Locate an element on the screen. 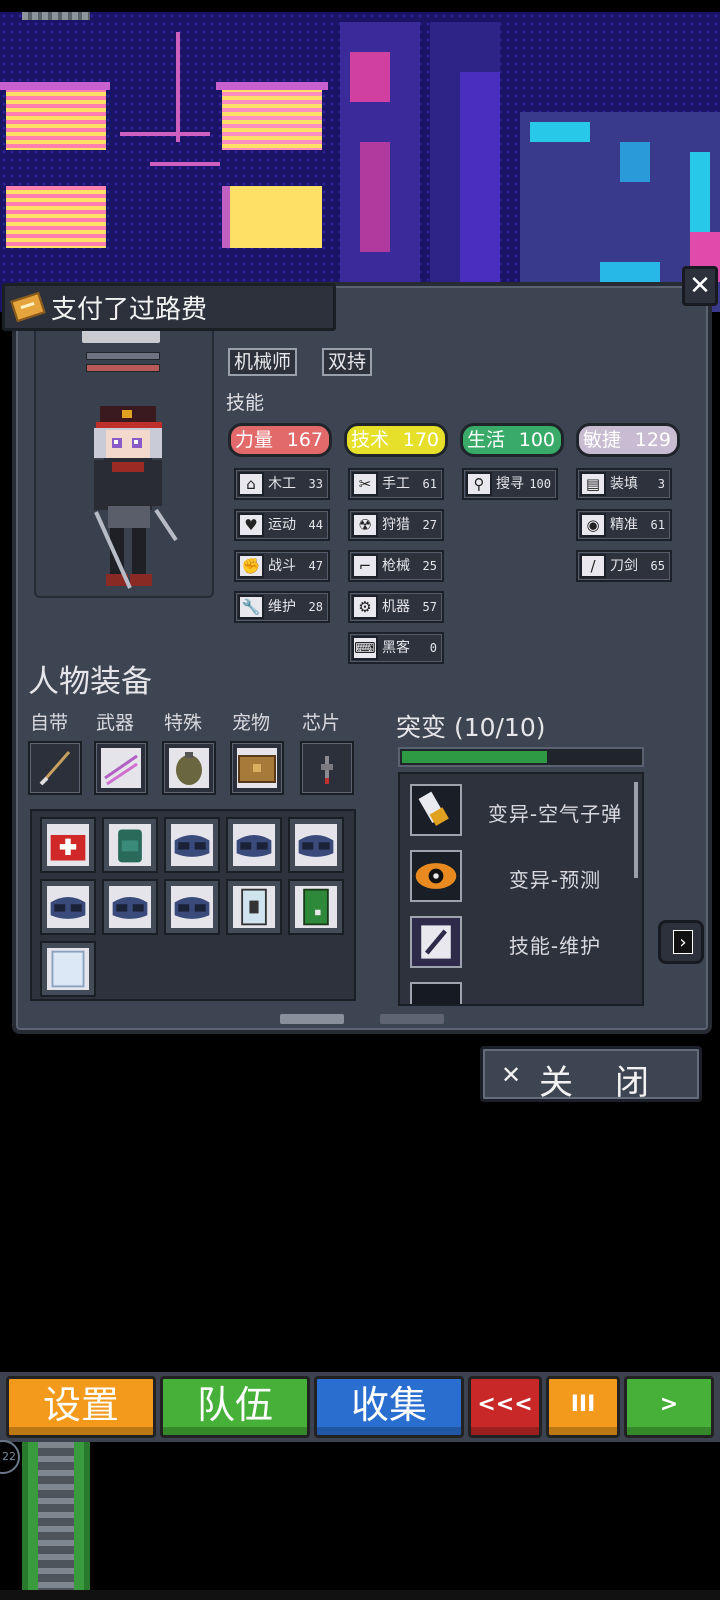  skill-chip: ☢ 狩猎 27 is located at coordinates (396, 525).